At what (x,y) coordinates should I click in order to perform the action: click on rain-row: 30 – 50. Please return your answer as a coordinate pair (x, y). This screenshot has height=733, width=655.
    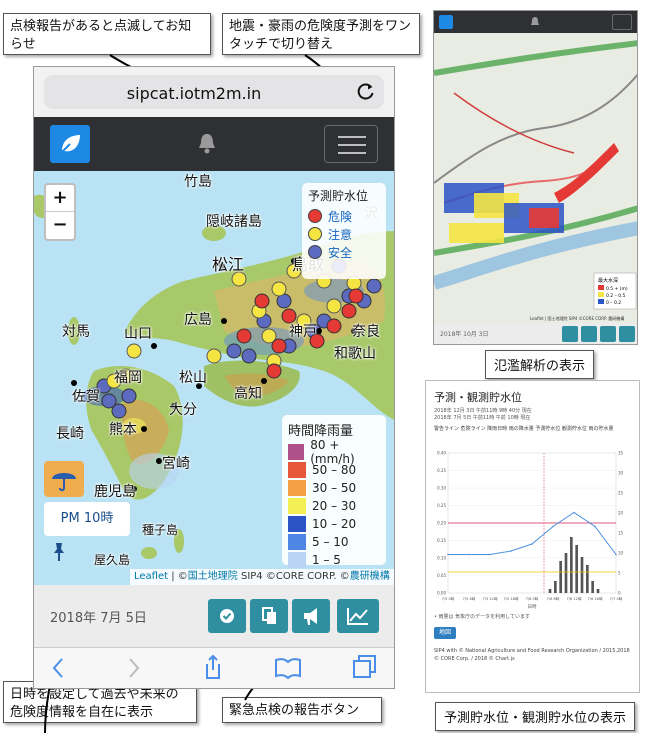
    Looking at the image, I should click on (334, 488).